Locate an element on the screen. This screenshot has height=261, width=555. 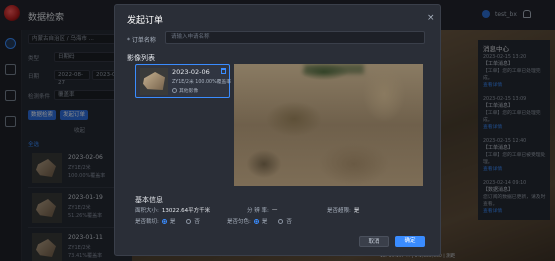
radio-circle is located at coordinates (174, 90).